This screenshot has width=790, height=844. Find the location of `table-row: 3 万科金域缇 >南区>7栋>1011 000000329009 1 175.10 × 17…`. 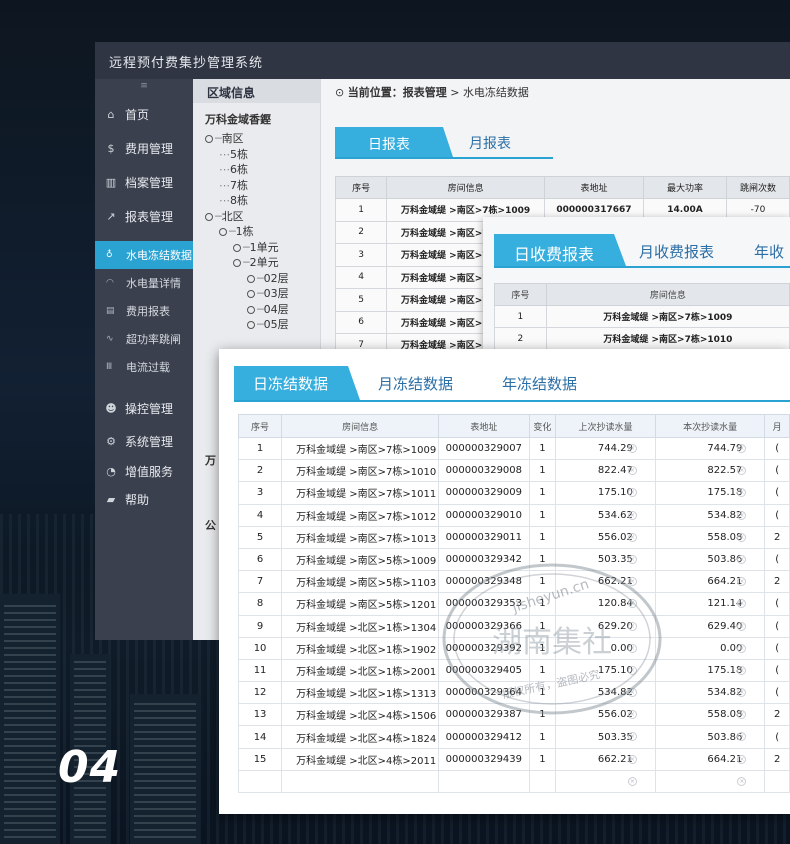

table-row: 3 万科金域缇 >南区>7栋>1011 000000329009 1 175.10 × 17… is located at coordinates (513, 493).